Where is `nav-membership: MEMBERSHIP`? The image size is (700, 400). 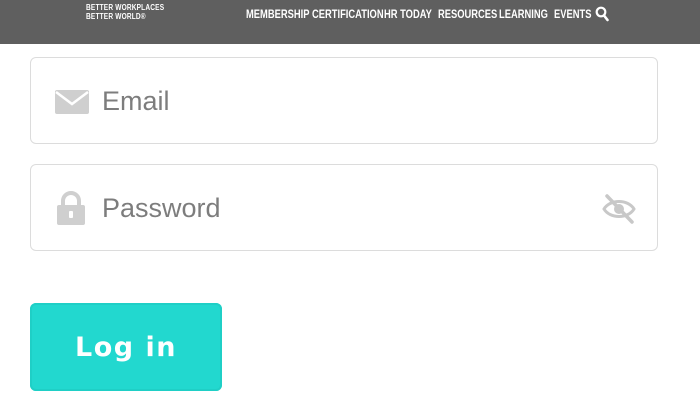 nav-membership: MEMBERSHIP is located at coordinates (277, 14).